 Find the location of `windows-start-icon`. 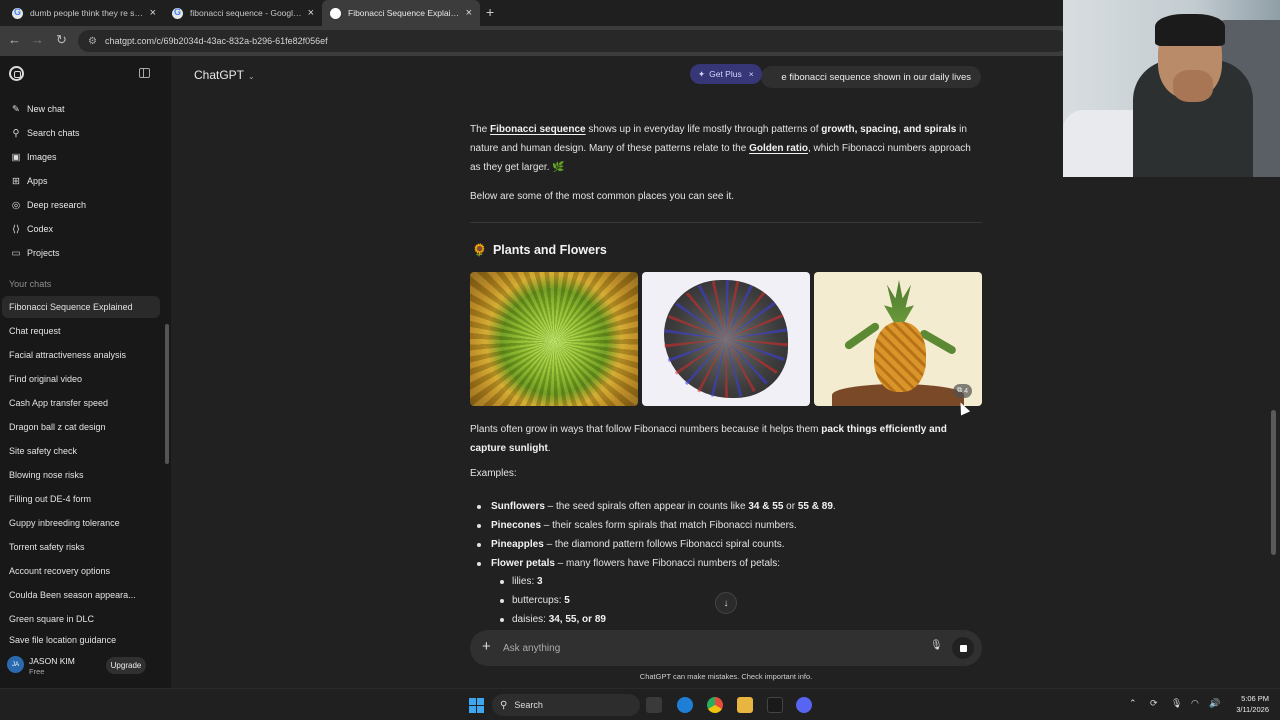

windows-start-icon is located at coordinates (476, 705).